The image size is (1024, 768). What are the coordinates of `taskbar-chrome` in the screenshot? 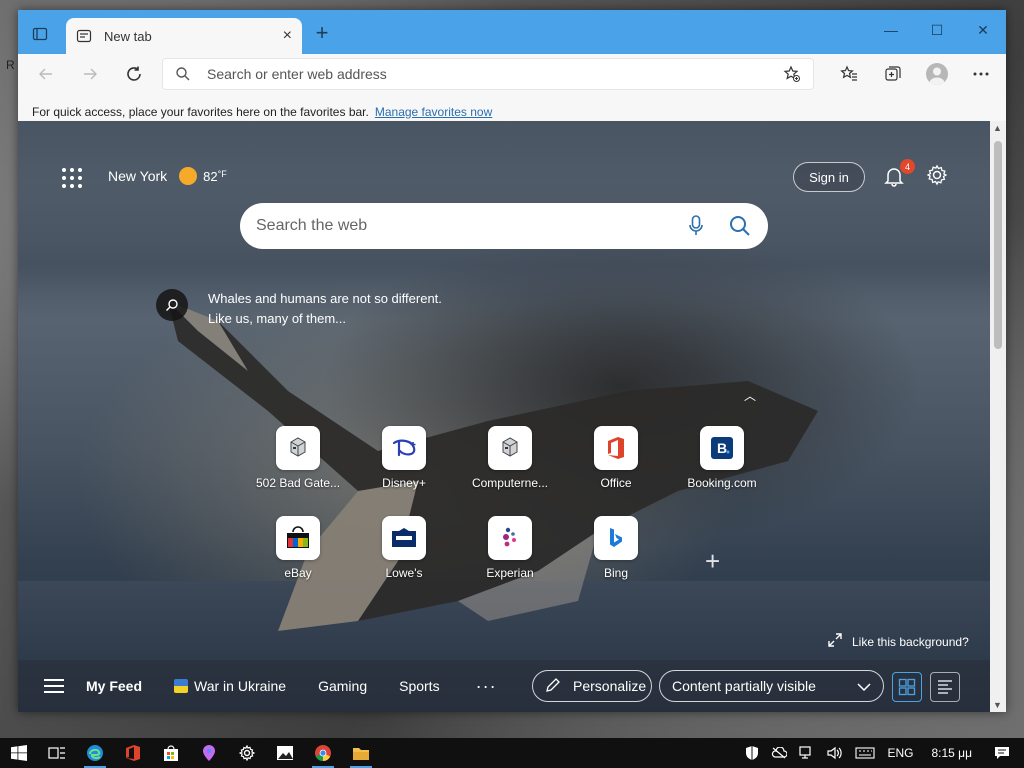 It's located at (323, 753).